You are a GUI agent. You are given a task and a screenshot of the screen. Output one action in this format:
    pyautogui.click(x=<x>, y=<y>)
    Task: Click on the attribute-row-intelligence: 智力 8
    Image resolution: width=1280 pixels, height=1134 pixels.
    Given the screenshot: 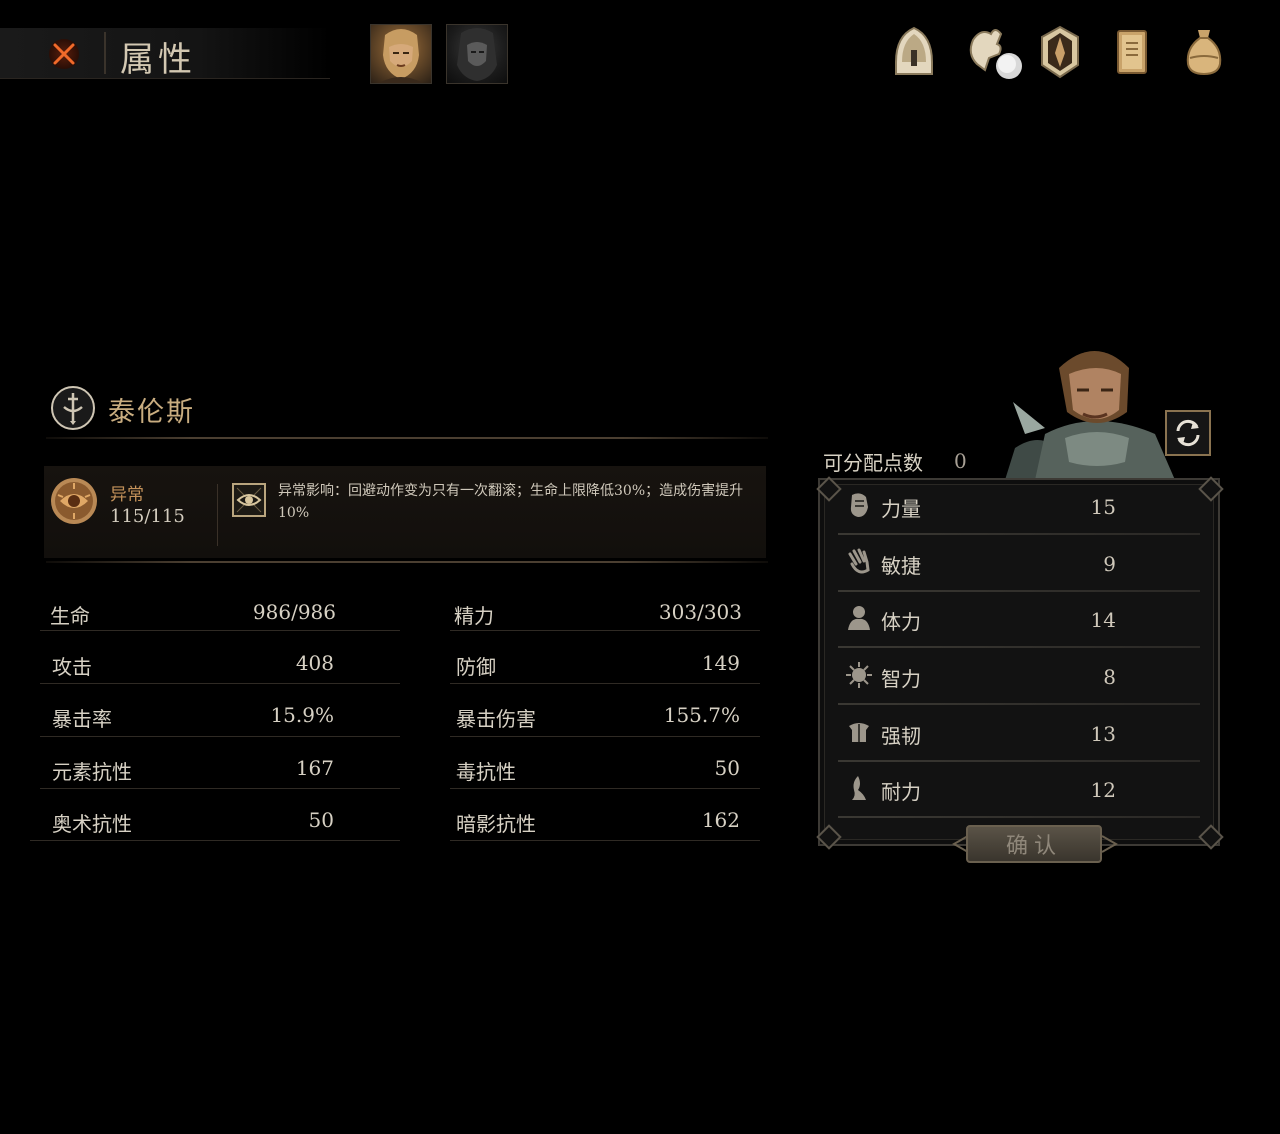 What is the action you would take?
    pyautogui.click(x=1019, y=677)
    